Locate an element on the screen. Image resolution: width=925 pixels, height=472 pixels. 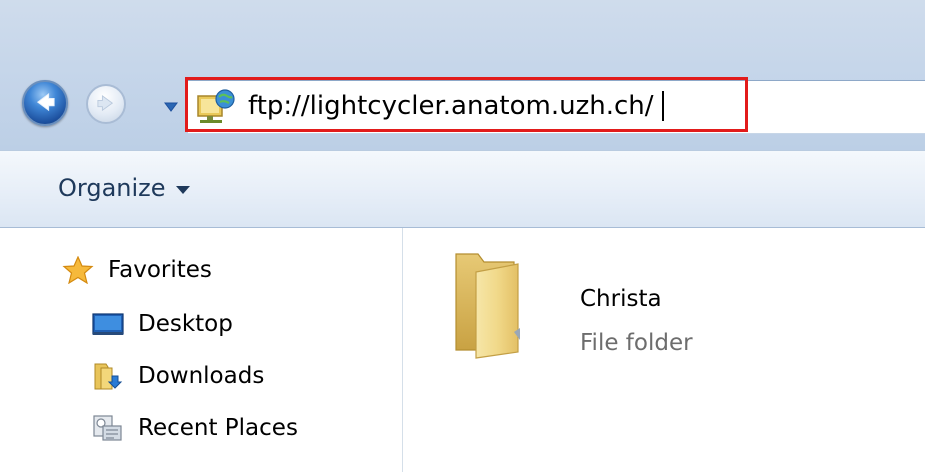
folder-icon is located at coordinates (487, 306).